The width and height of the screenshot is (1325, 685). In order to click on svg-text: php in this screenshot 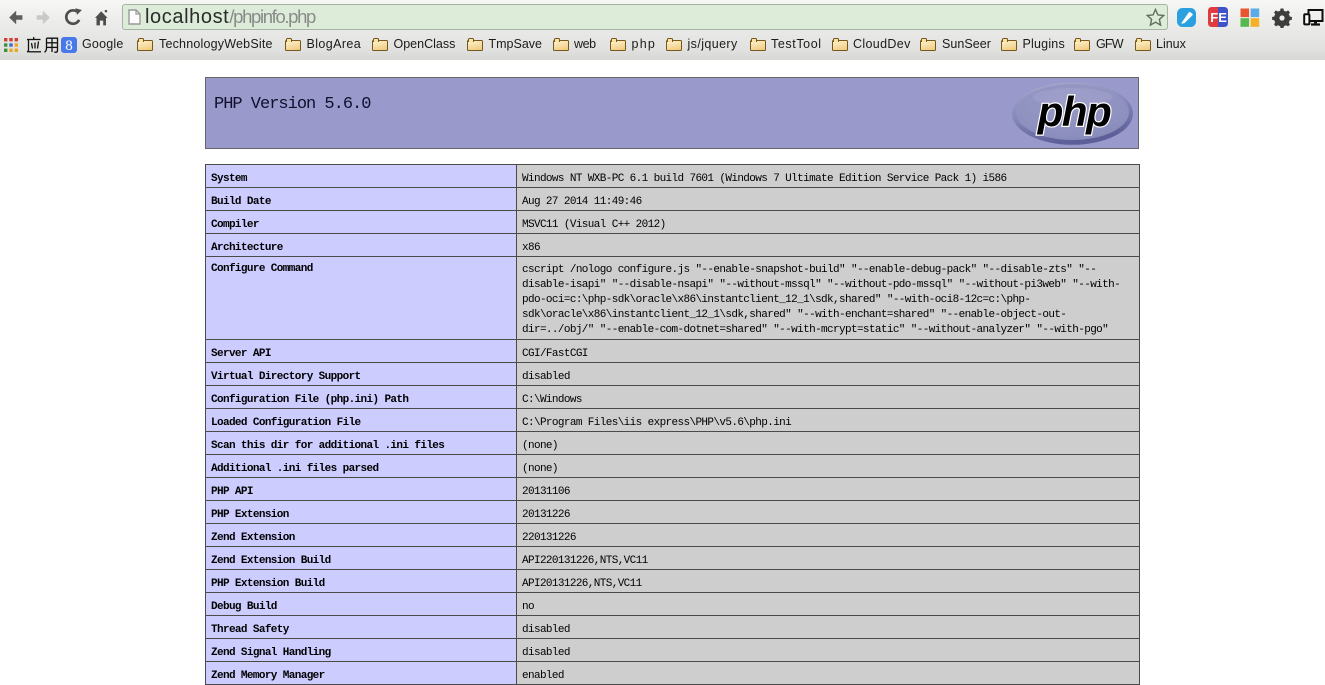, I will do `click(1074, 111)`.